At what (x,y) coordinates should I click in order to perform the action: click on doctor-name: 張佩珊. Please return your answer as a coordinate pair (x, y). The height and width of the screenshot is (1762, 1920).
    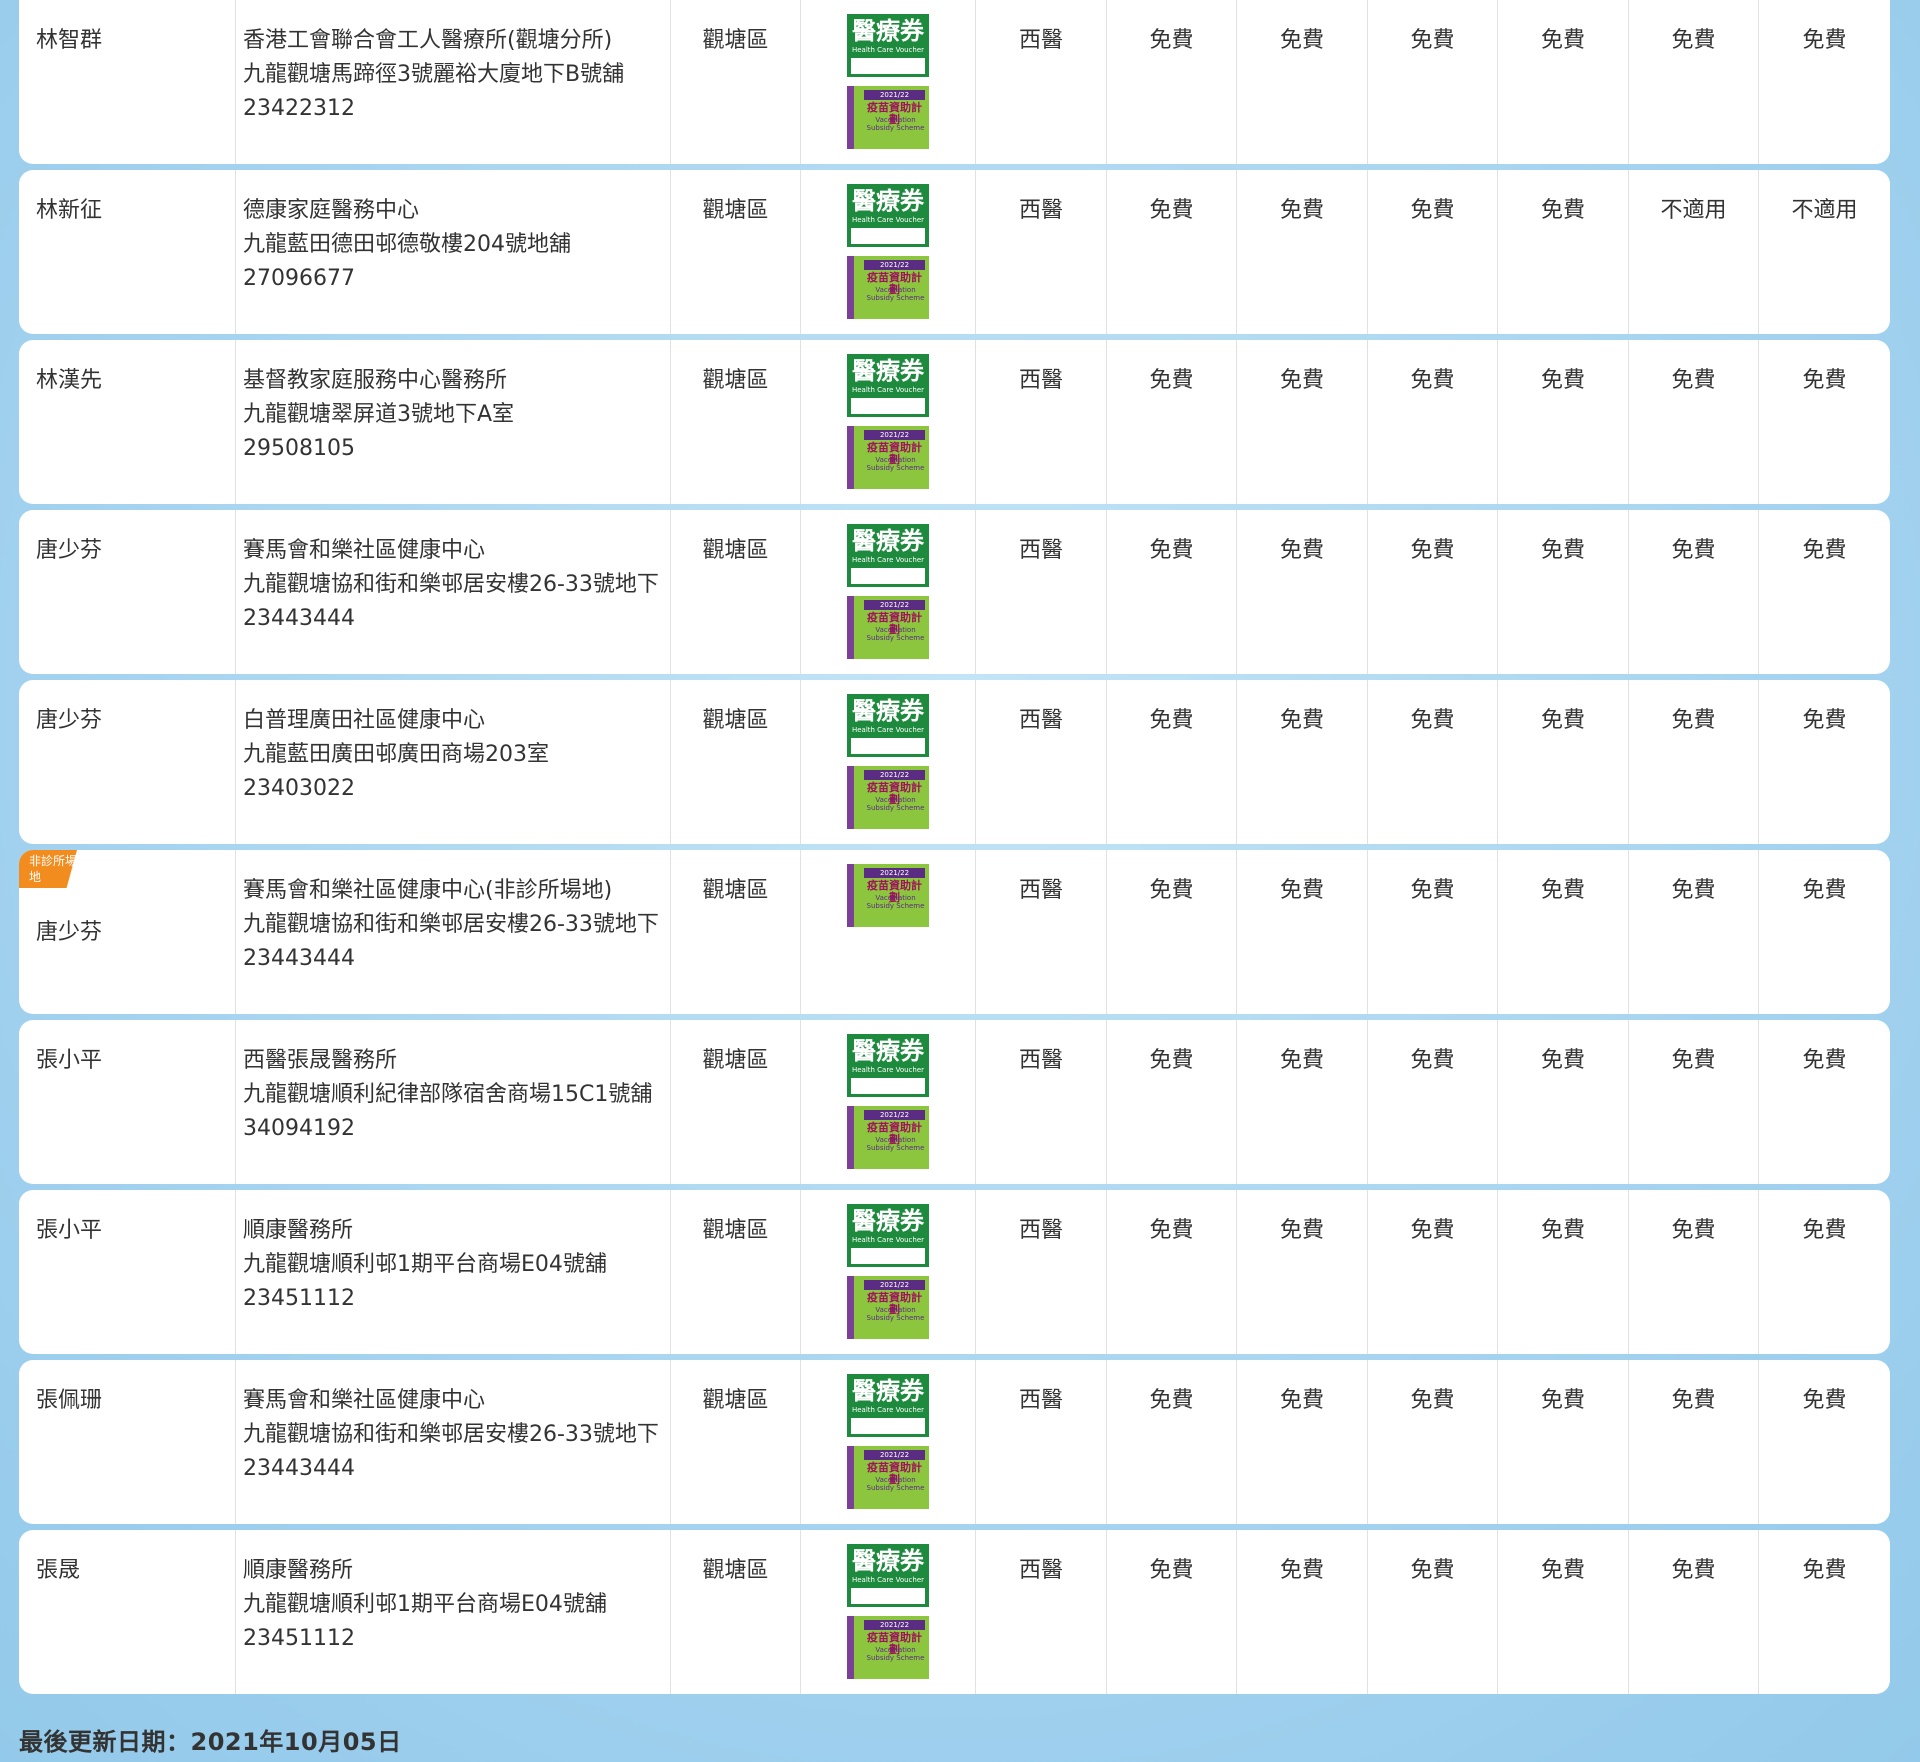
    Looking at the image, I should click on (127, 1442).